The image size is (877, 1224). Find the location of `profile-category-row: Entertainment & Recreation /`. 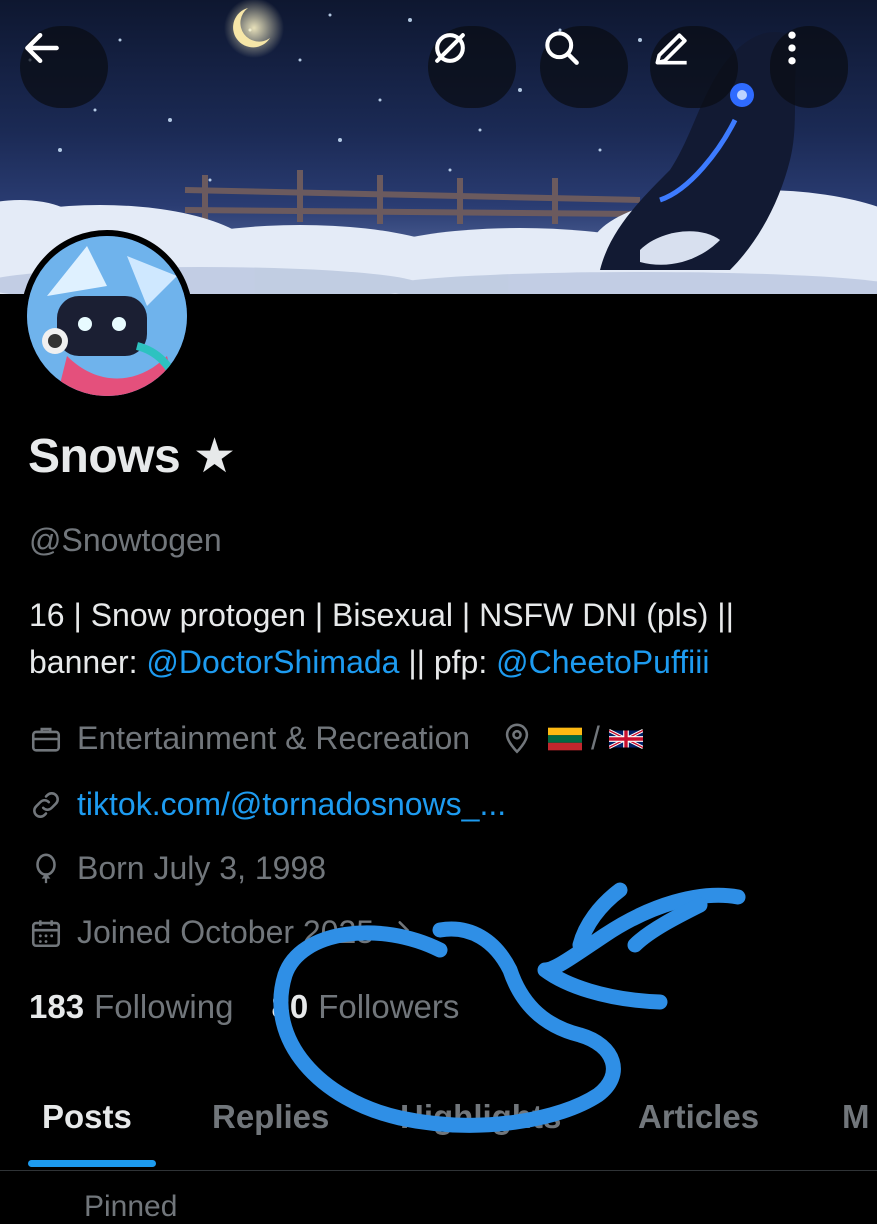

profile-category-row: Entertainment & Recreation / is located at coordinates (336, 738).